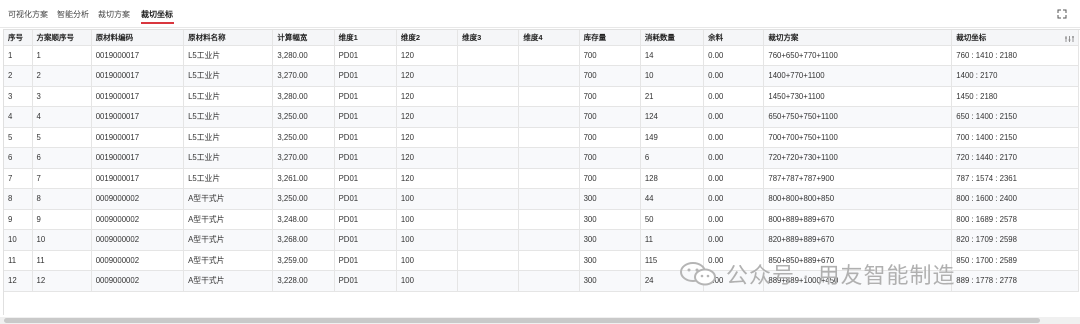 The width and height of the screenshot is (1080, 324). Describe the element at coordinates (549, 38) in the screenshot. I see `column-header: 维度4` at that location.